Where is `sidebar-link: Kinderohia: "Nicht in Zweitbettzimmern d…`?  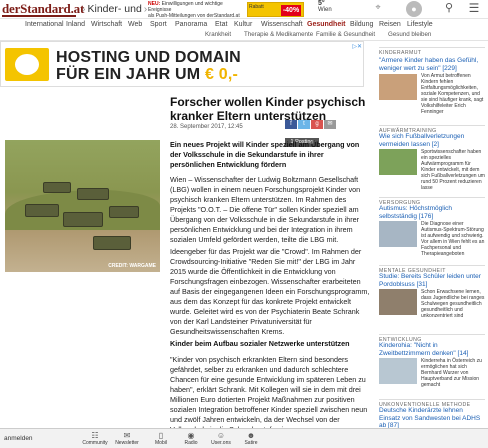 sidebar-link: Kinderohia: "Nicht in Zweitbettzimmern d… is located at coordinates (432, 349).